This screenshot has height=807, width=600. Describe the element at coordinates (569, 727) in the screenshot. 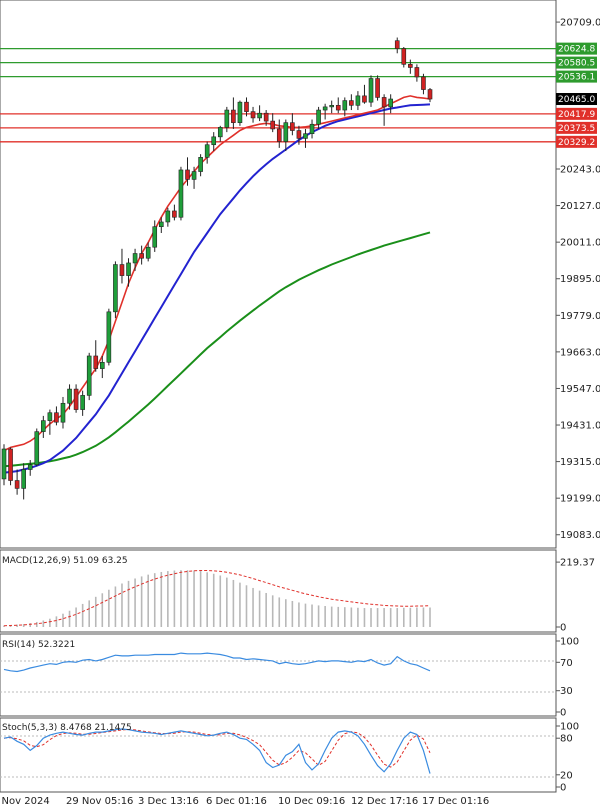

I see `stoch-tick-label: 100` at that location.